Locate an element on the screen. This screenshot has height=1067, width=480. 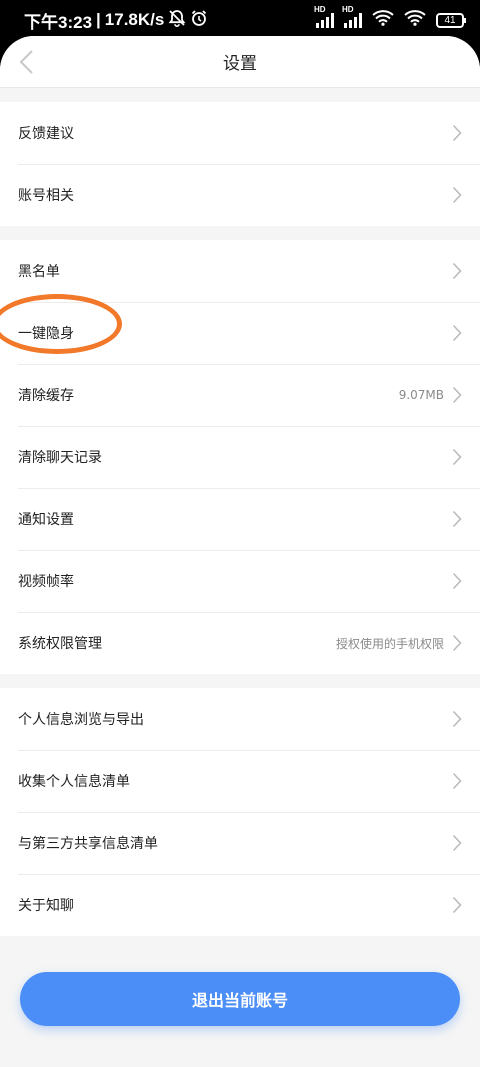
settings-item-label: 反馈建议 is located at coordinates (46, 134).